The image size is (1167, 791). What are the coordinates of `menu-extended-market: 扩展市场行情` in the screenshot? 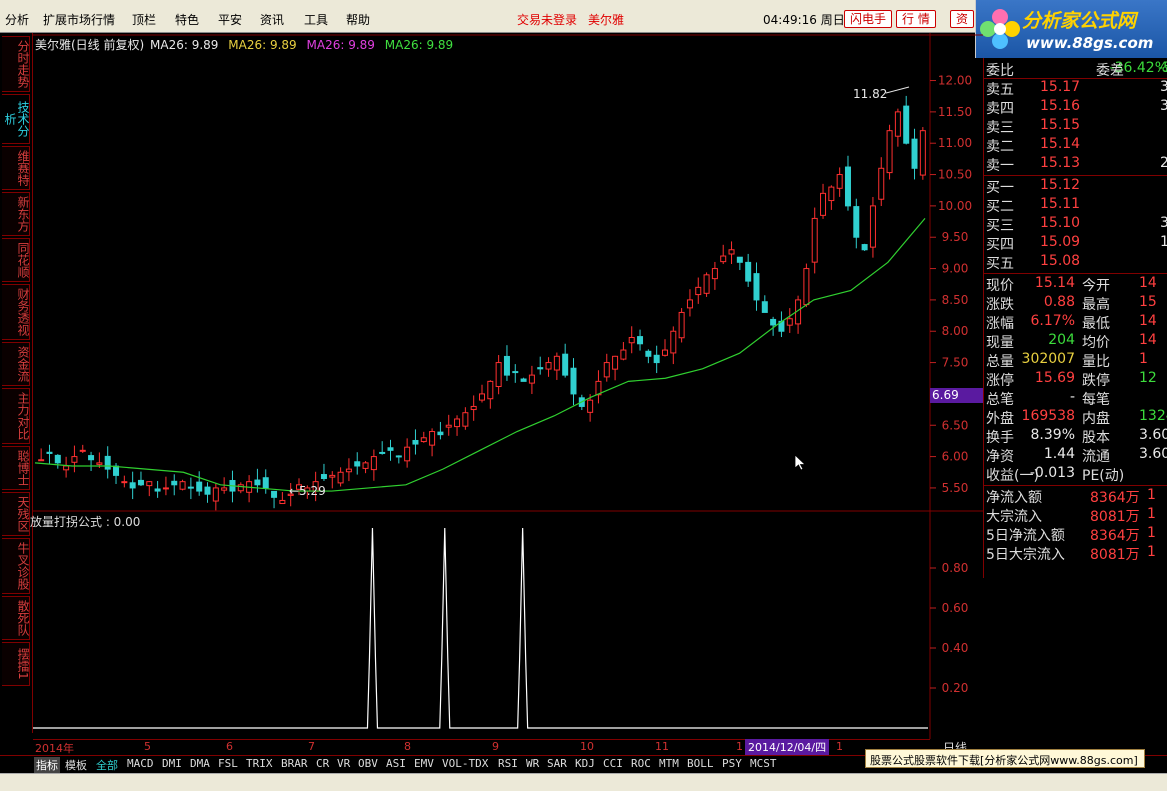 It's located at (79, 19).